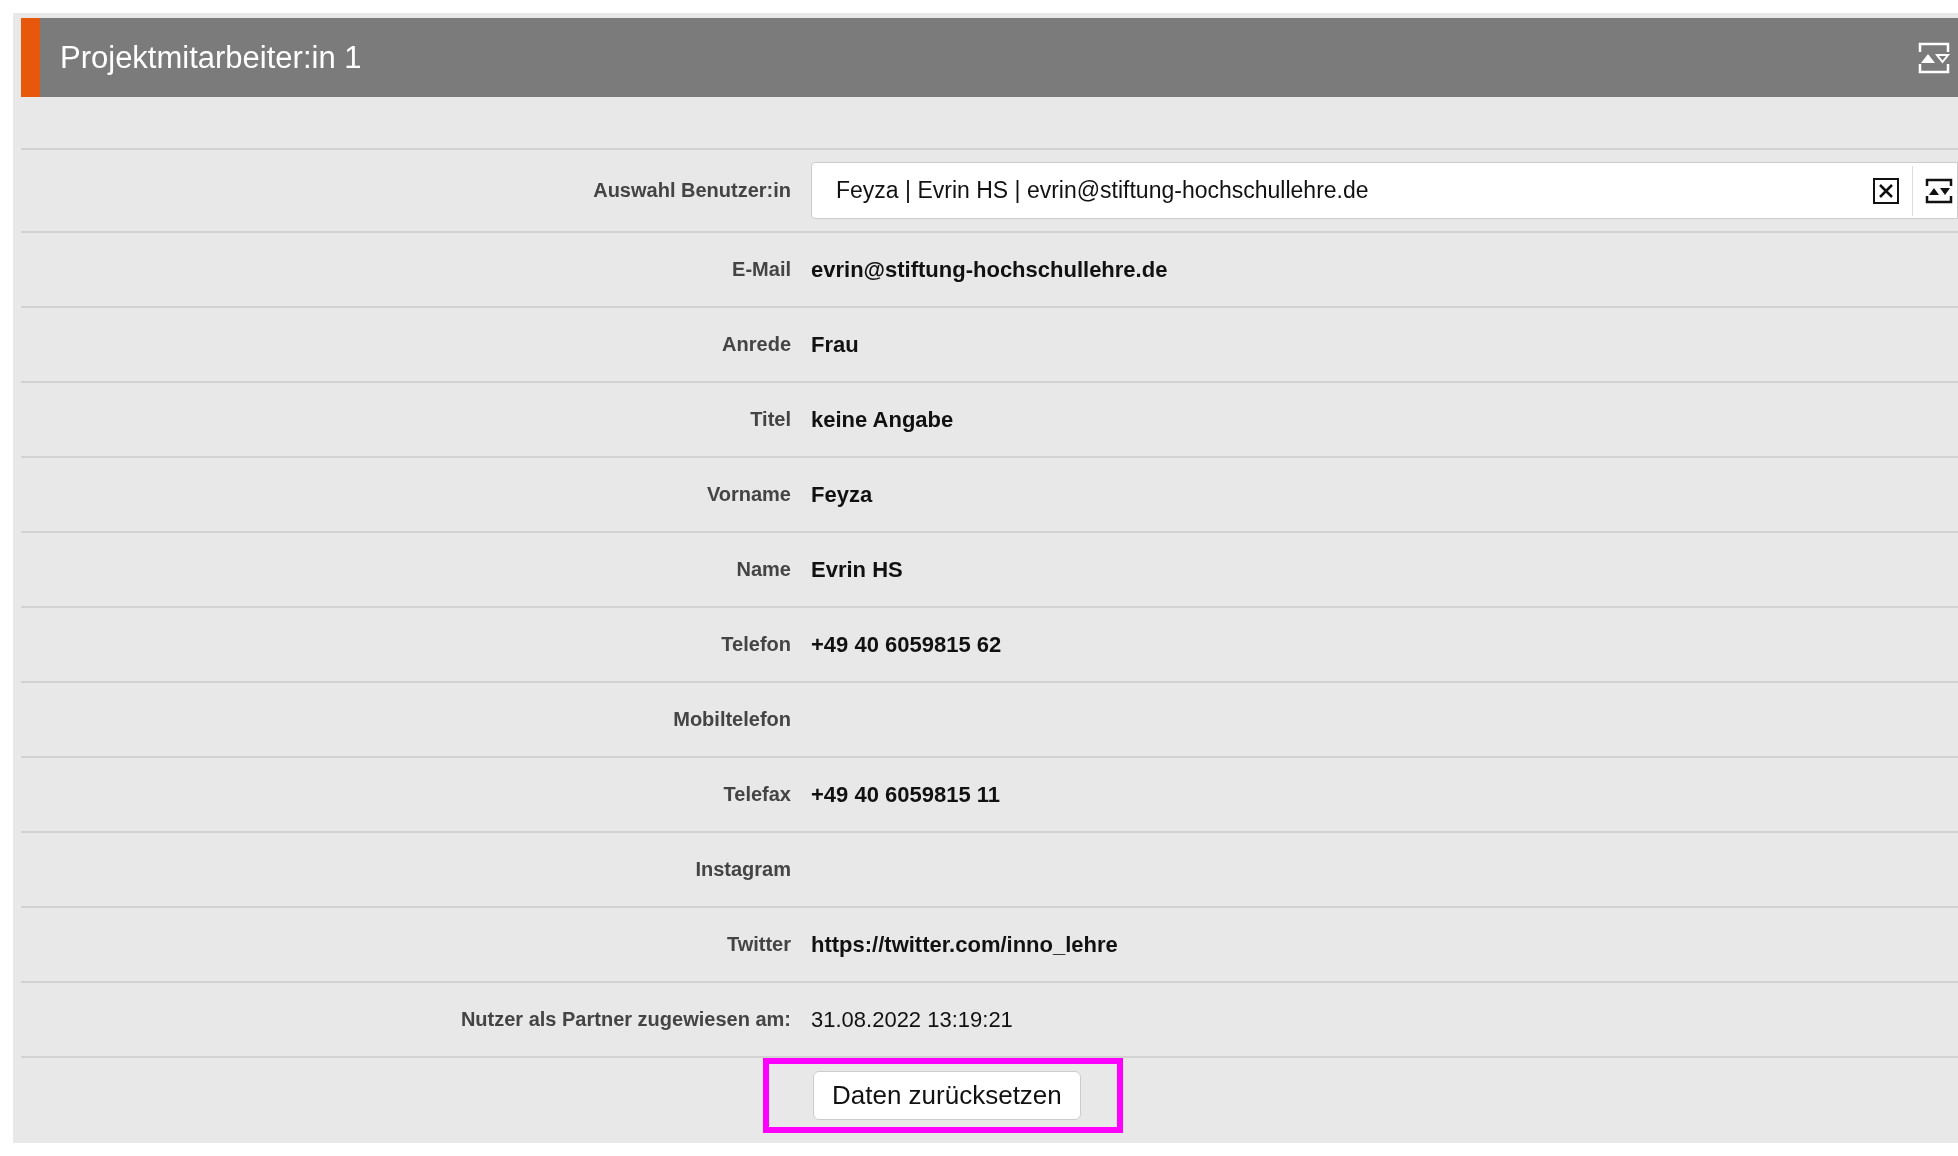  What do you see at coordinates (989, 269) in the screenshot?
I see `field-value: evrin@stiftung-hochschullehre.de` at bounding box center [989, 269].